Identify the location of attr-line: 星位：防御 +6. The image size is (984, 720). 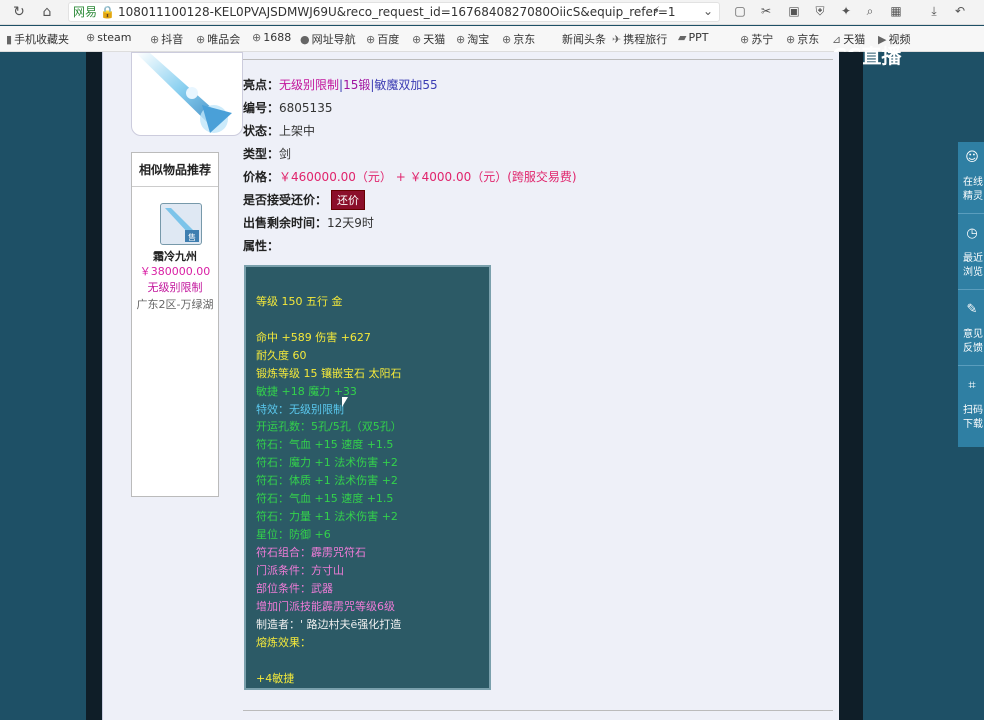
(293, 534).